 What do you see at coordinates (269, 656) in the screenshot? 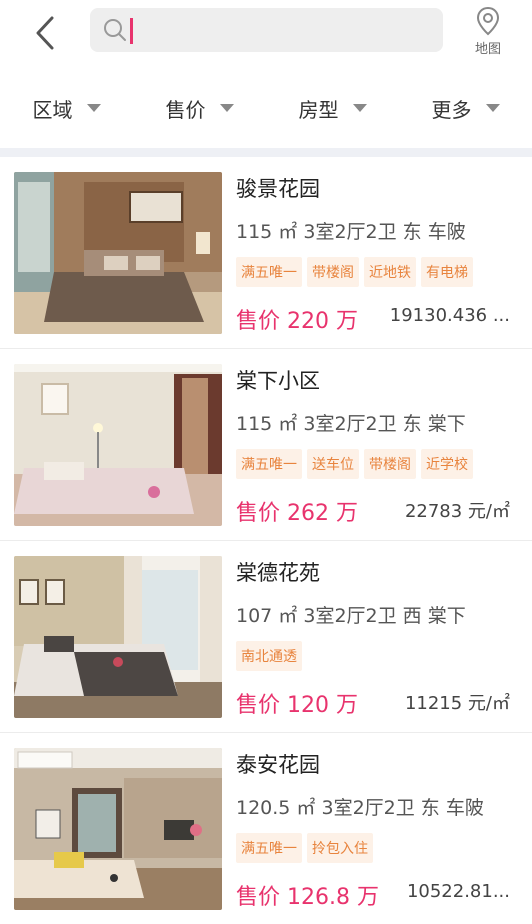
I see `listing-tag: 南北通透` at bounding box center [269, 656].